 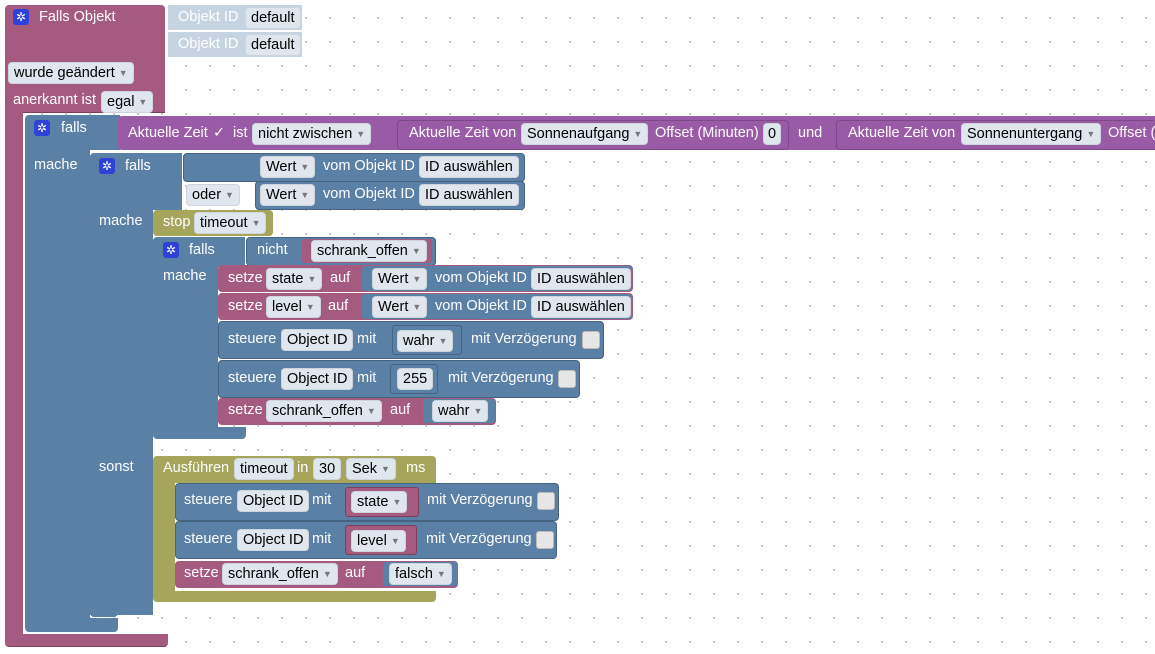 What do you see at coordinates (273, 501) in the screenshot?
I see `ctrl-state-object-field: Object ID` at bounding box center [273, 501].